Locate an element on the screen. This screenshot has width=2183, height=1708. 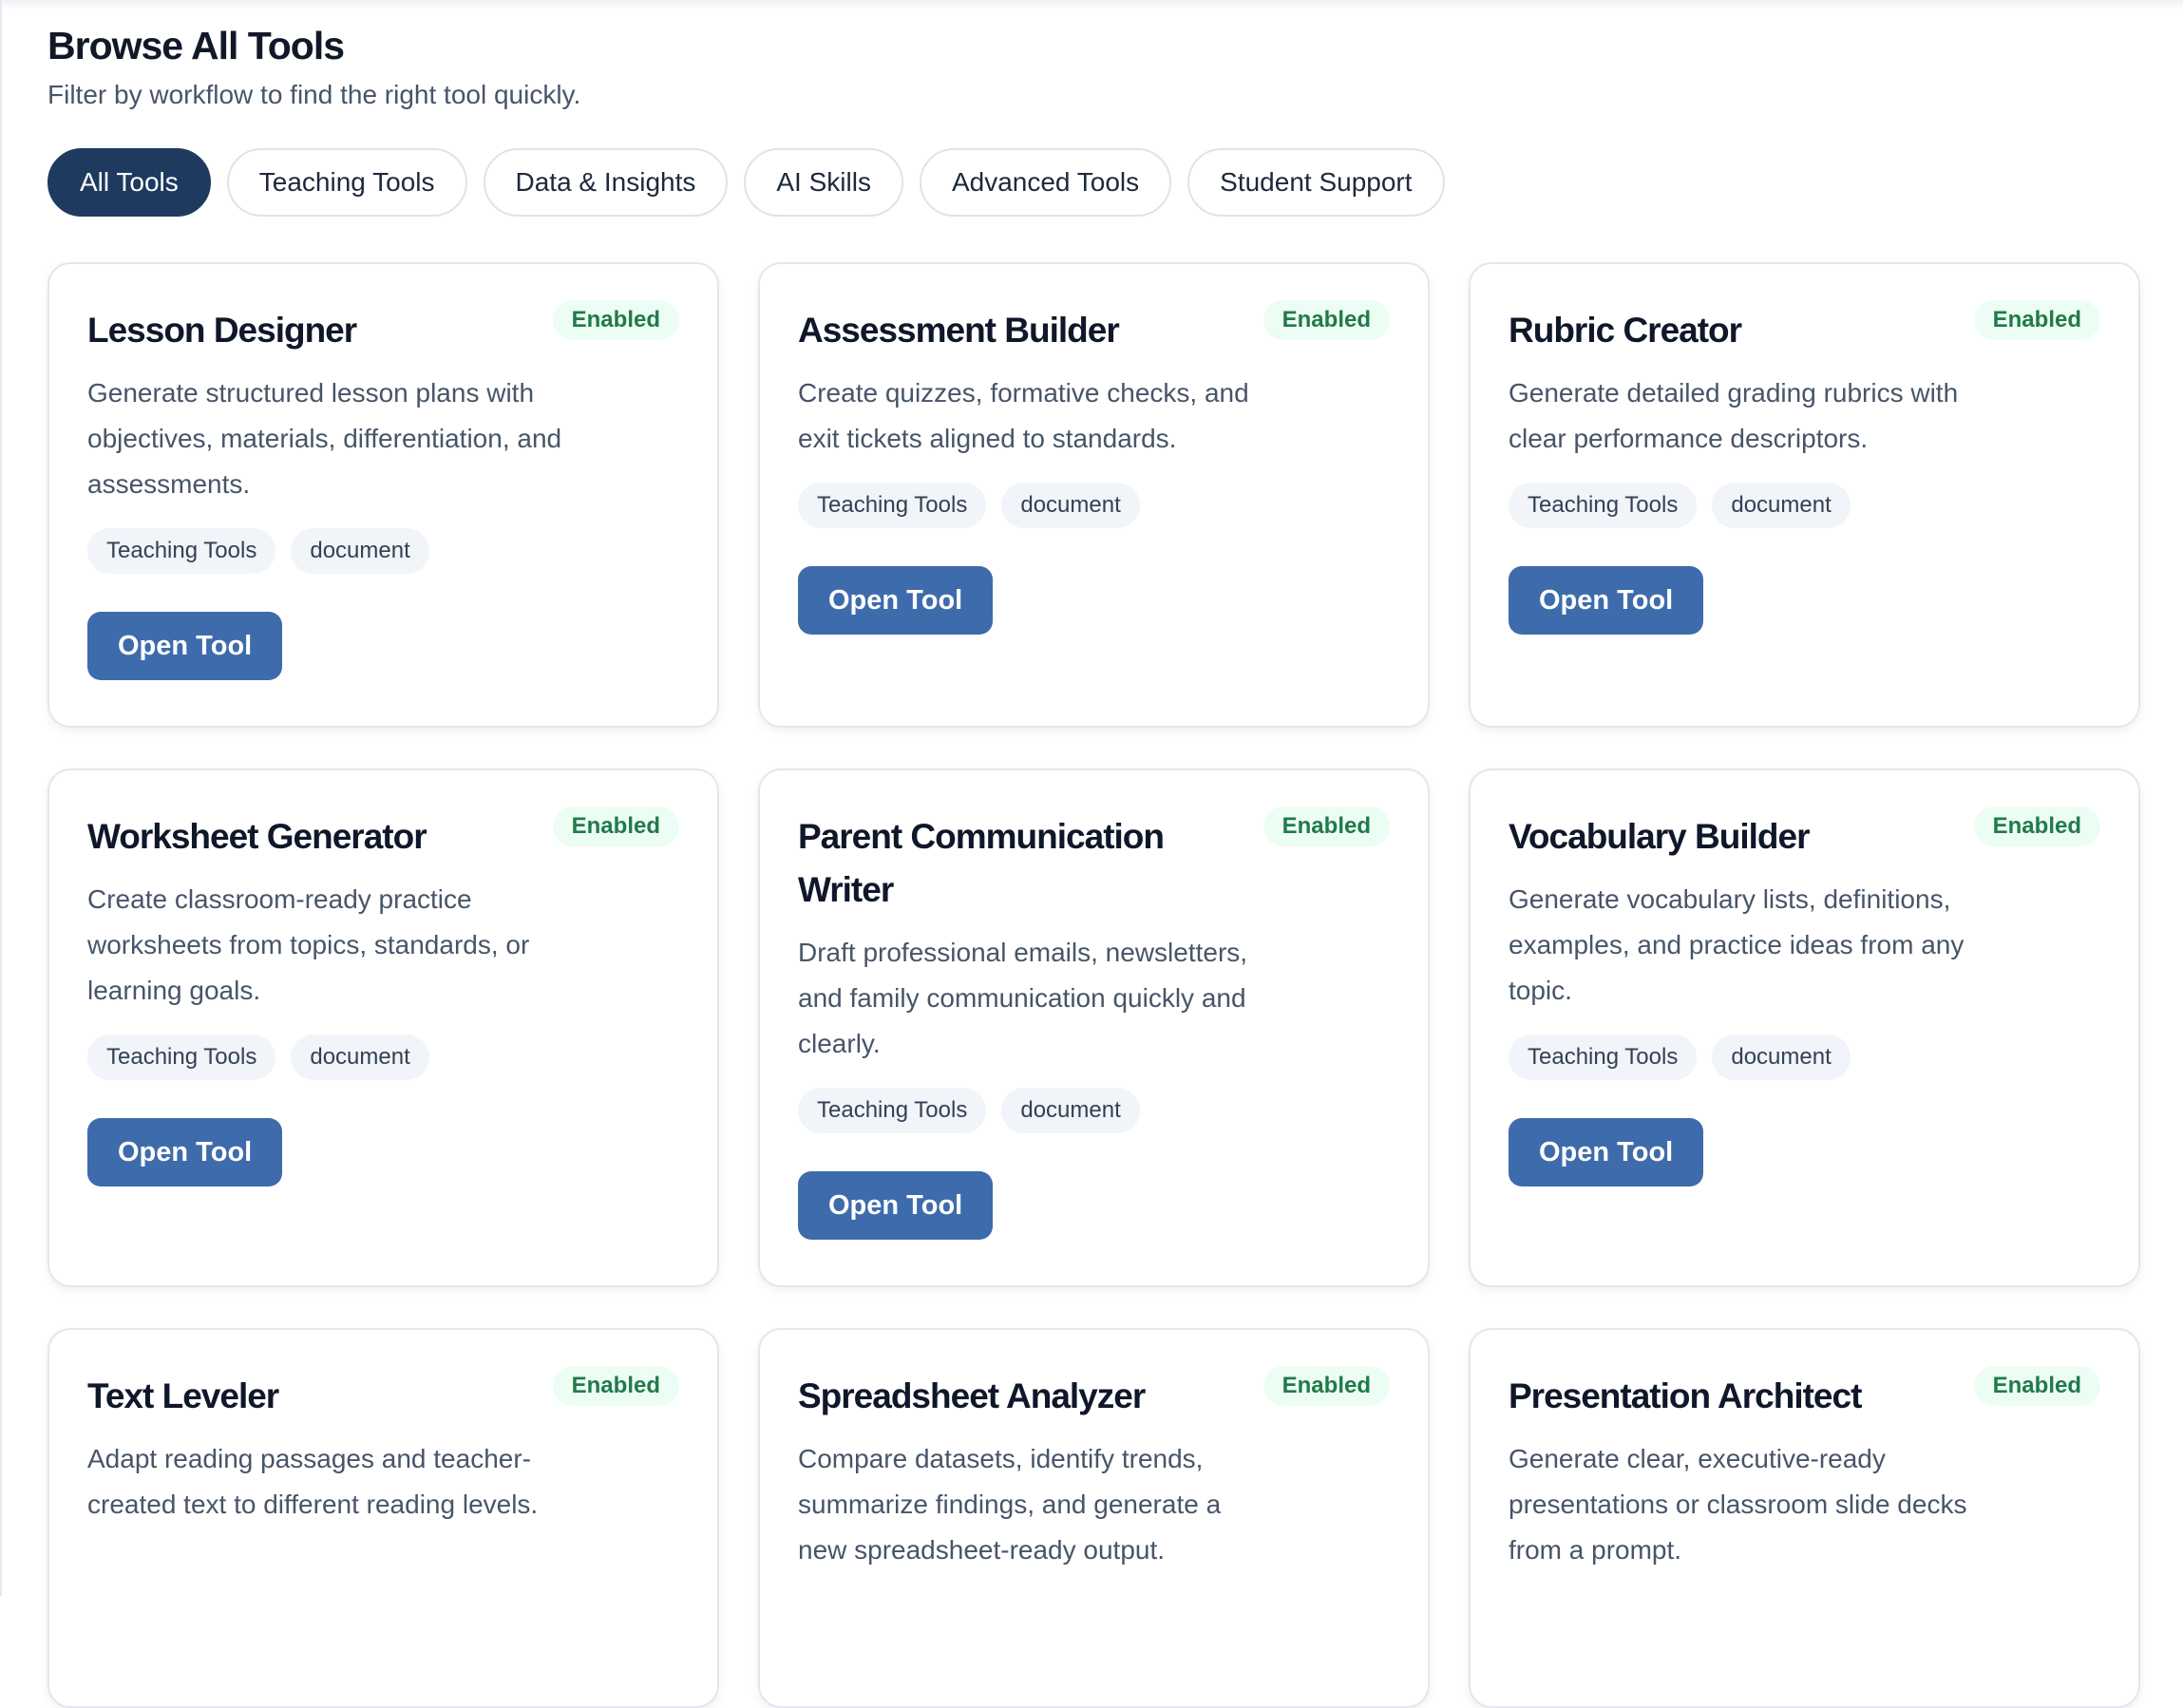
left-border is located at coordinates (1, 798).